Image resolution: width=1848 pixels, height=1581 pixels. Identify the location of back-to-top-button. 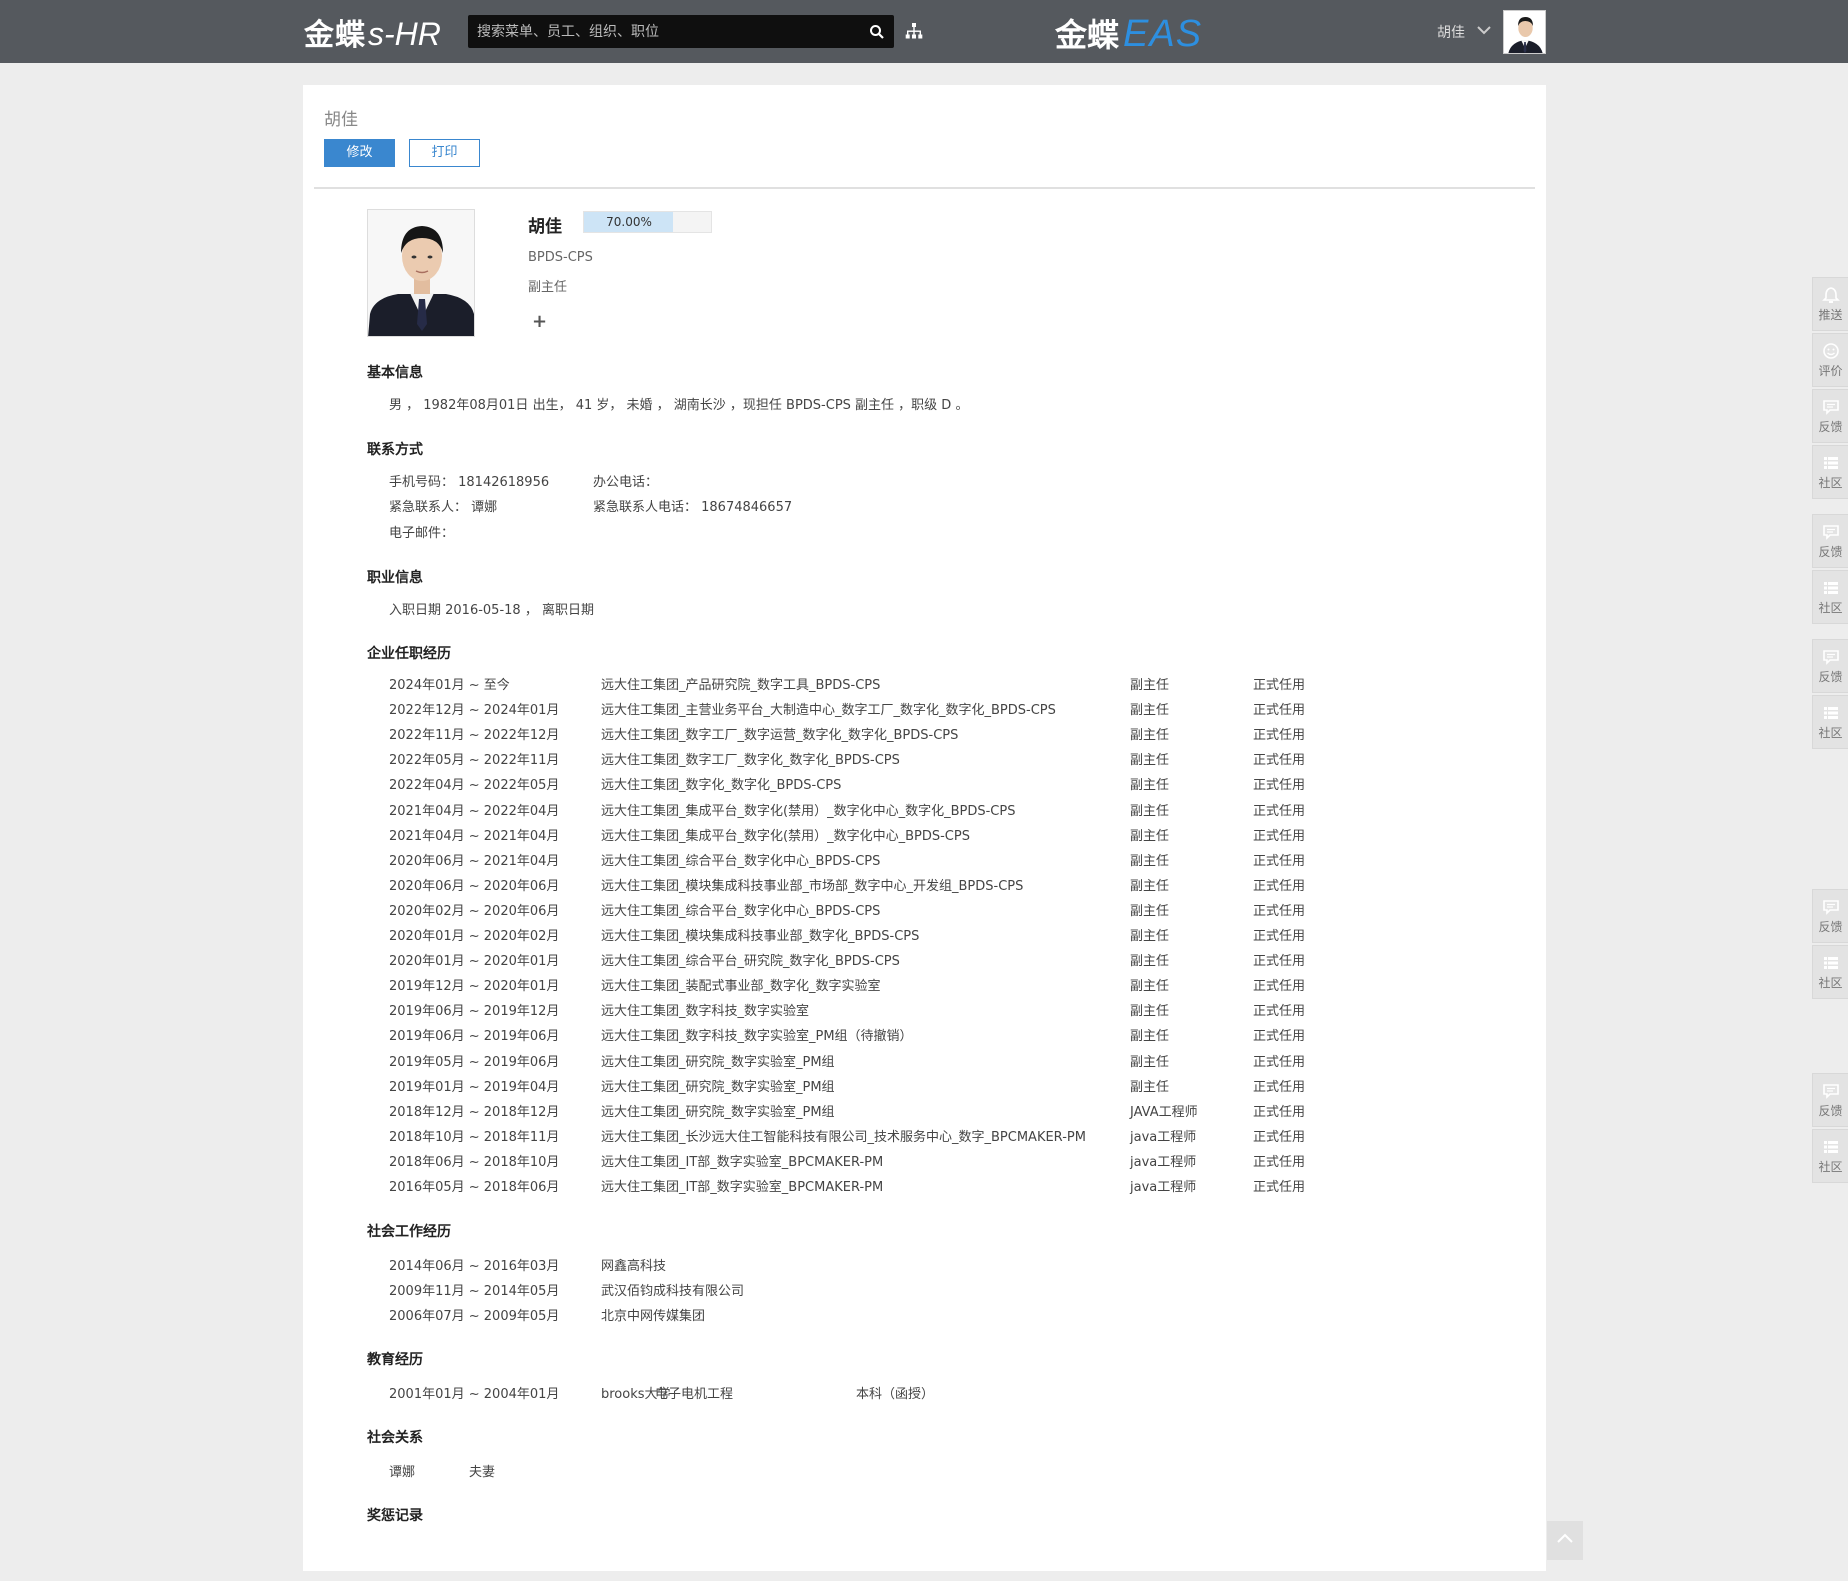
(1565, 1540).